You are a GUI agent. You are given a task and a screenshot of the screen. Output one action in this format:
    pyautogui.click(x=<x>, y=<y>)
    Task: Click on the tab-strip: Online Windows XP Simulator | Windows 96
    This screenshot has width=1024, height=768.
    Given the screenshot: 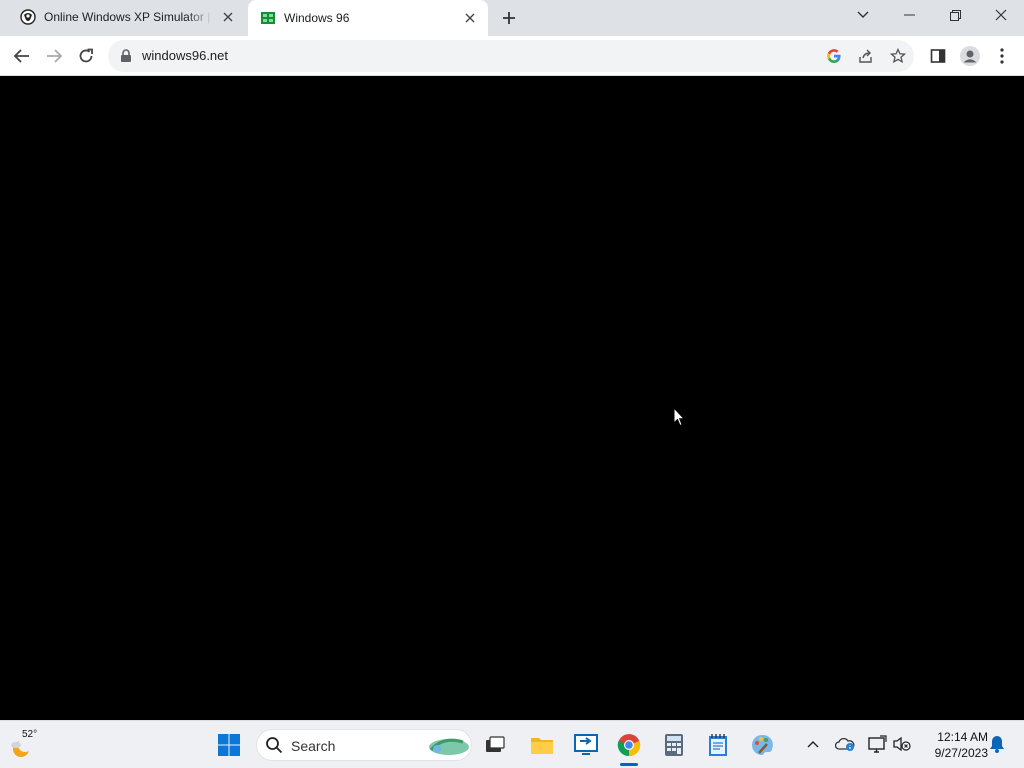 What is the action you would take?
    pyautogui.click(x=512, y=18)
    